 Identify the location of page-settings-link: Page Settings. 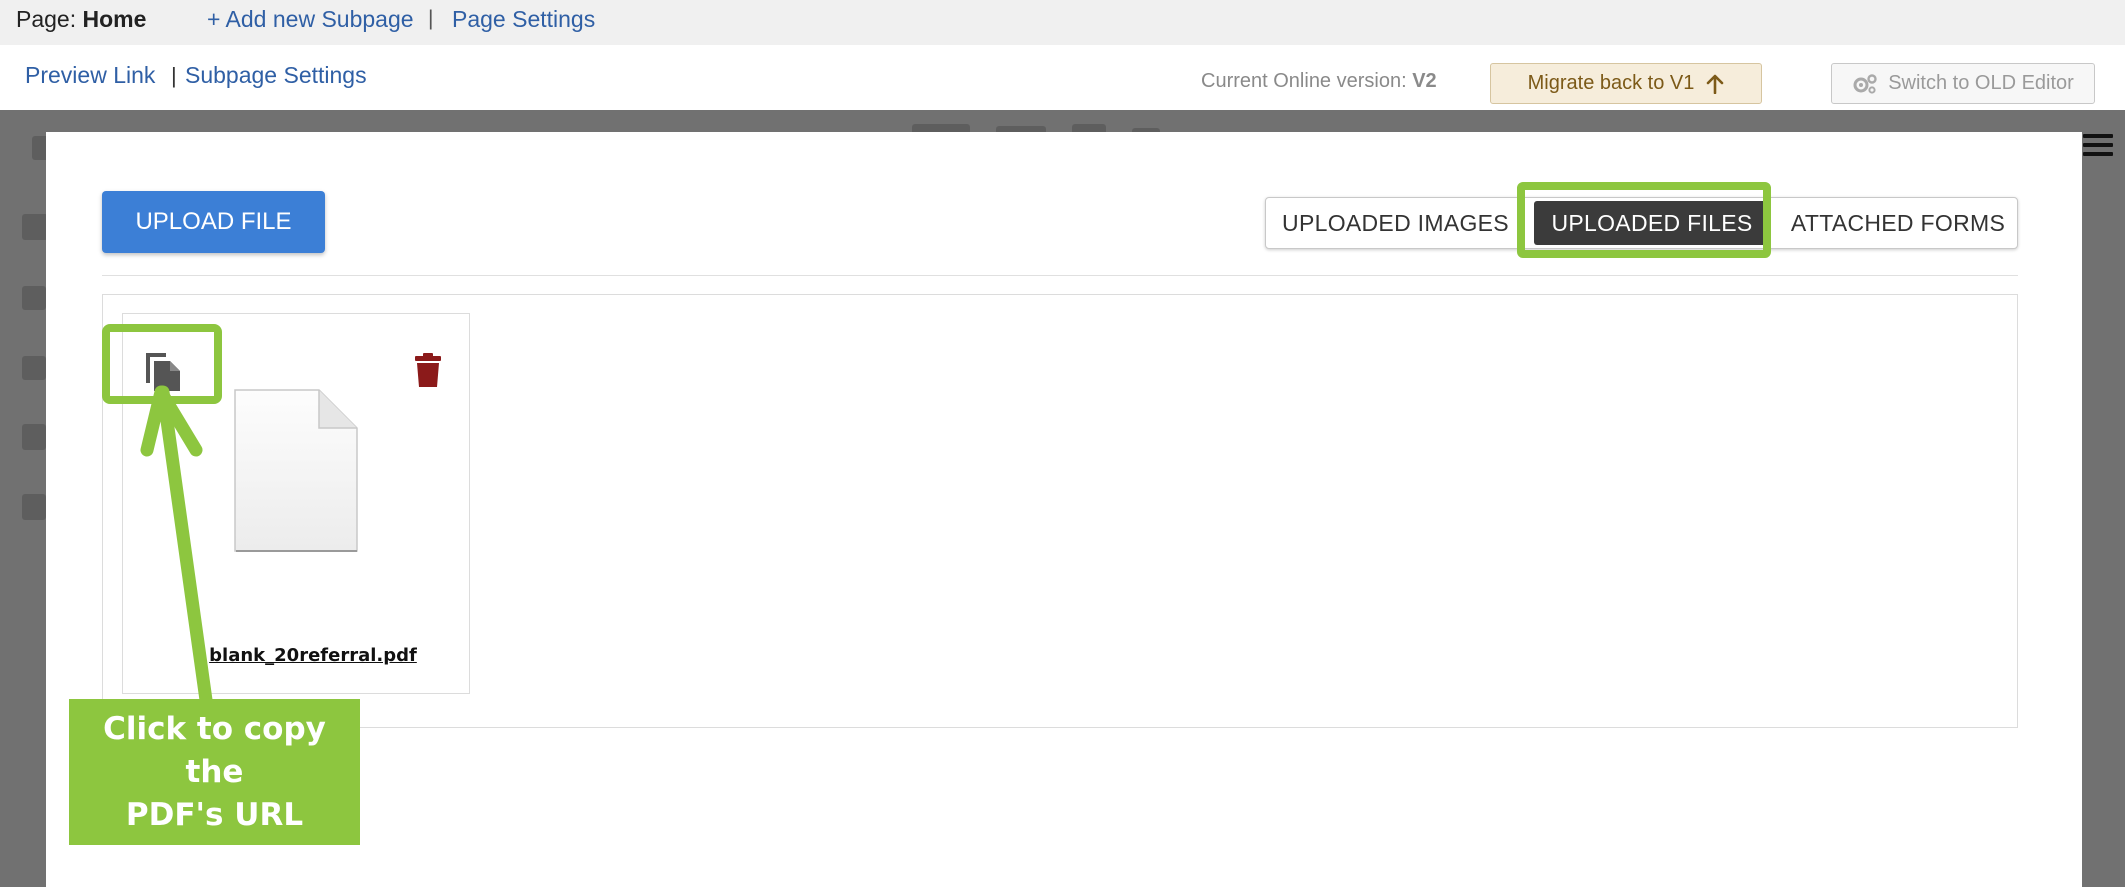
(523, 19).